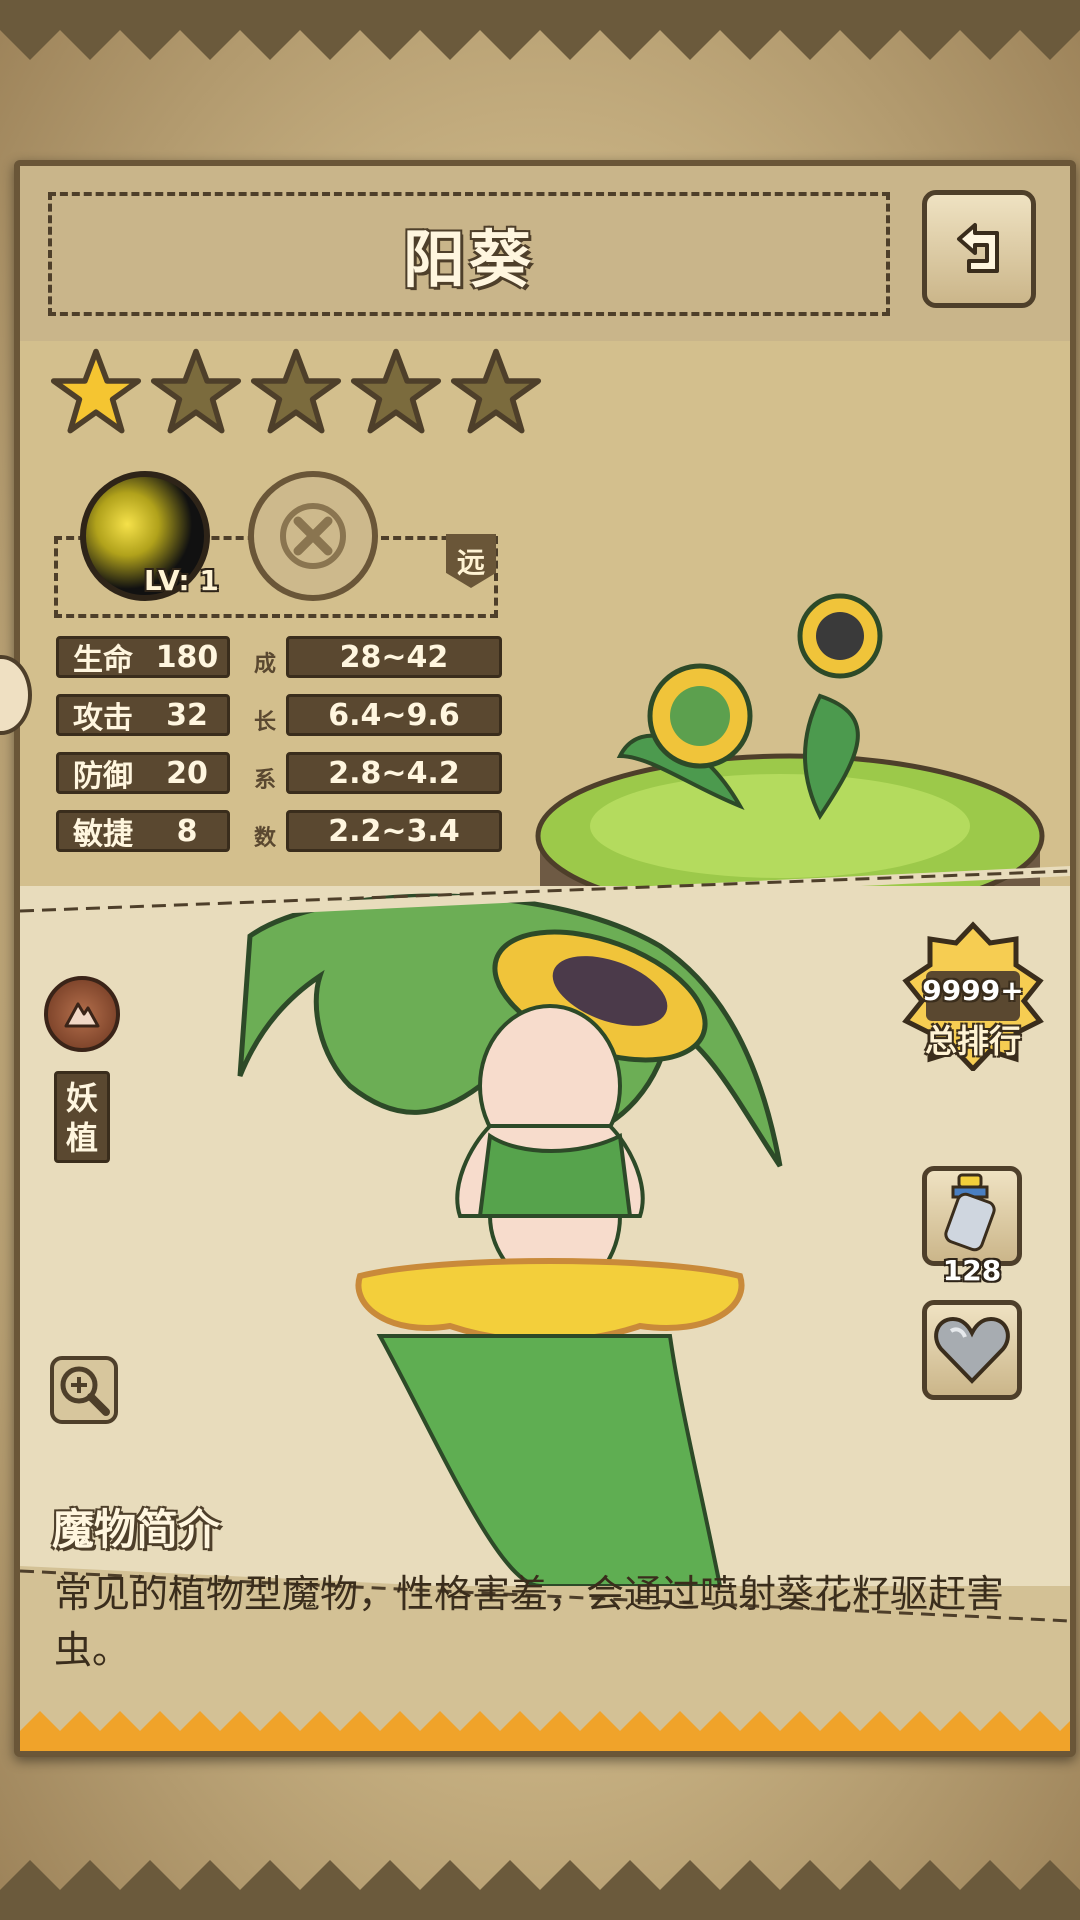  Describe the element at coordinates (970, 1212) in the screenshot. I see `bottle-icon` at that location.